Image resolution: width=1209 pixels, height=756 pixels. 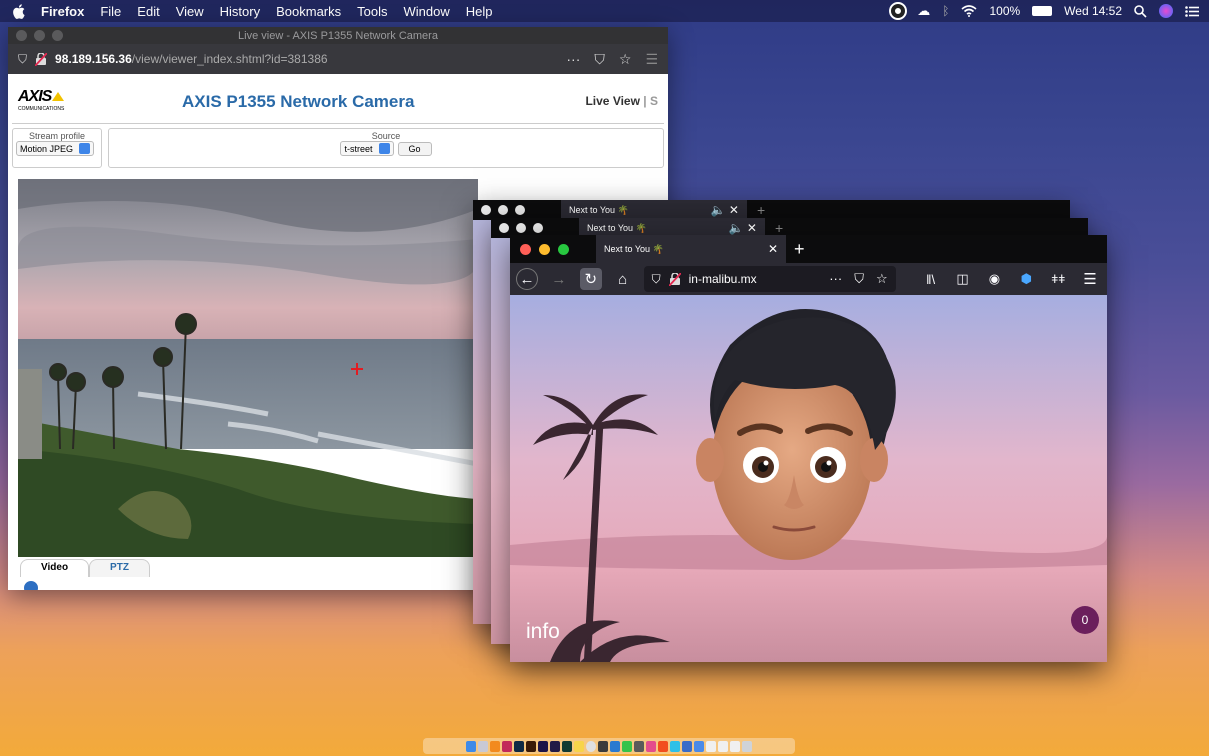 What do you see at coordinates (1093, 11) in the screenshot?
I see `menu-clock: Wed 14:52` at bounding box center [1093, 11].